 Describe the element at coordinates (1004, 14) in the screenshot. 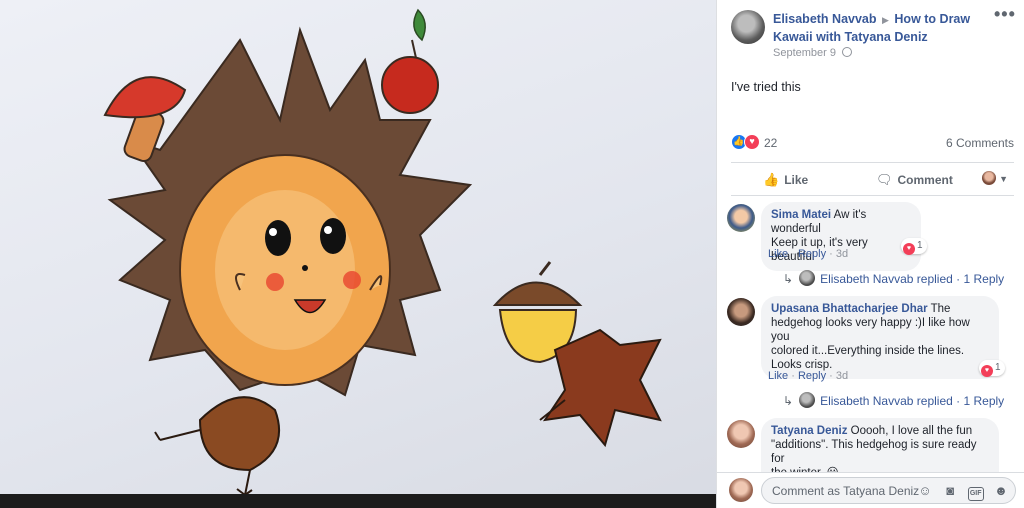

I see `more-options-icon: •••` at that location.